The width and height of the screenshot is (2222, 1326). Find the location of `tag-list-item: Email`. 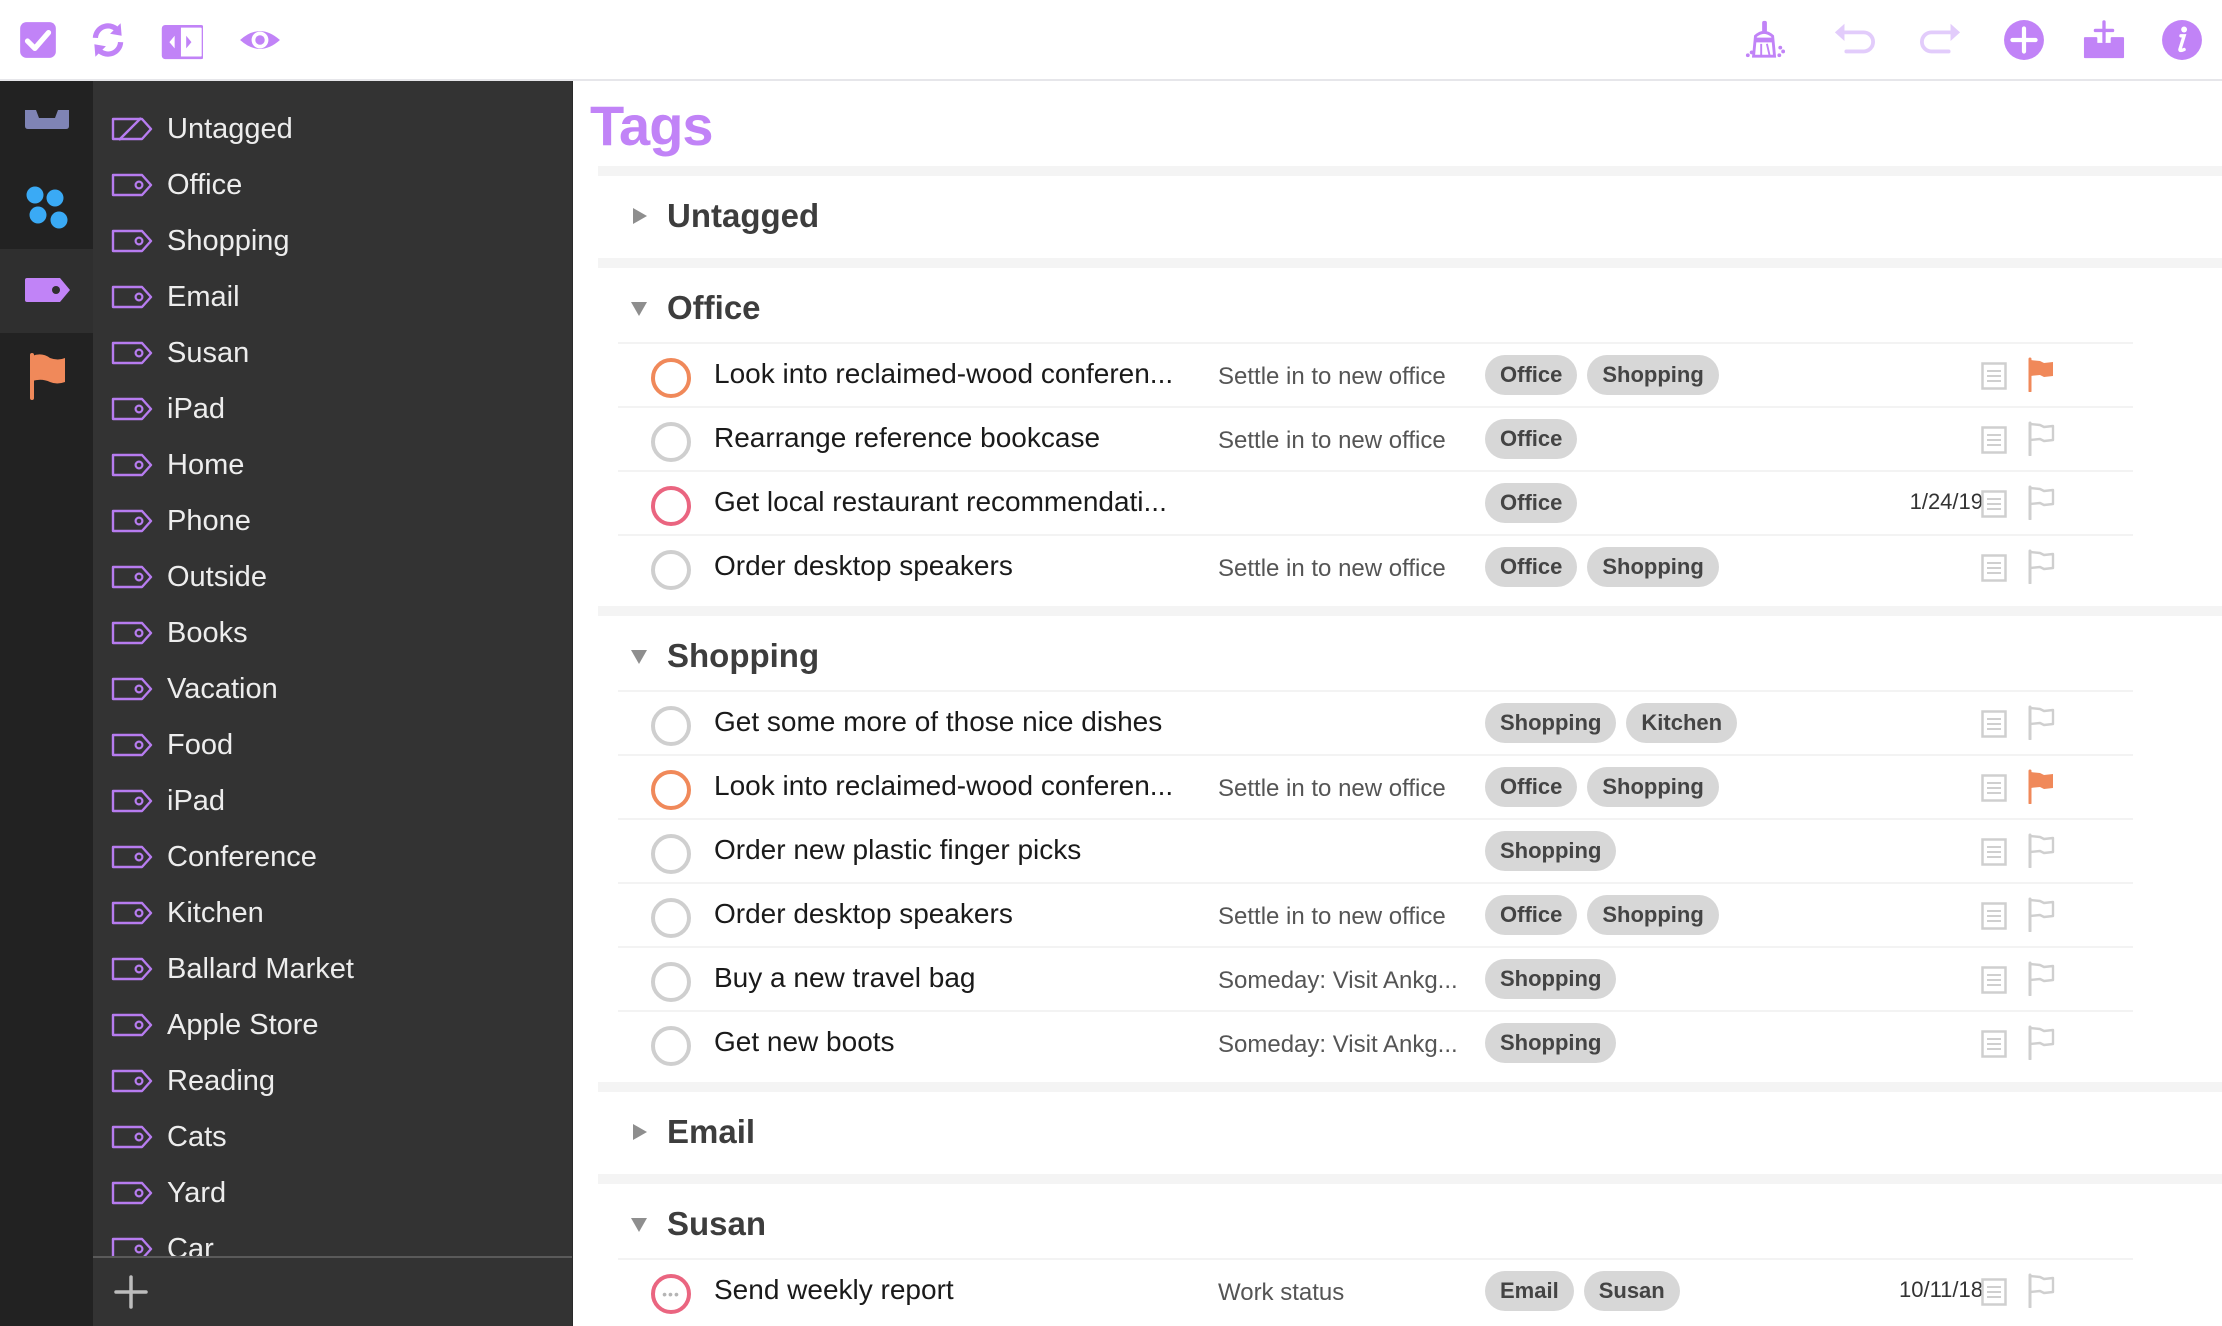

tag-list-item: Email is located at coordinates (332, 297).